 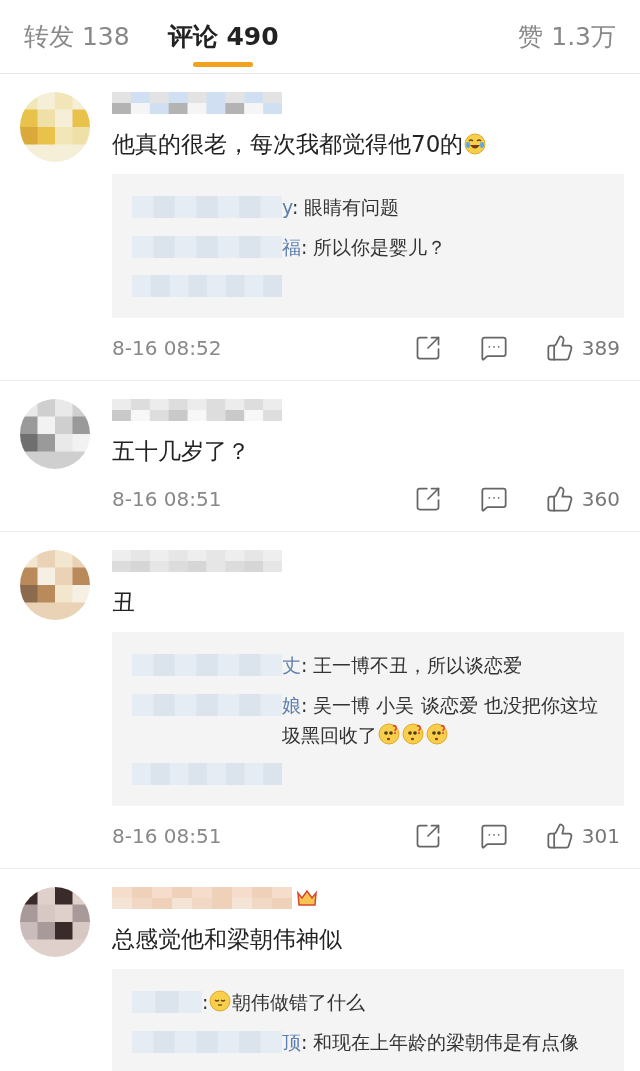 What do you see at coordinates (582, 348) in the screenshot?
I see `like-button: 389` at bounding box center [582, 348].